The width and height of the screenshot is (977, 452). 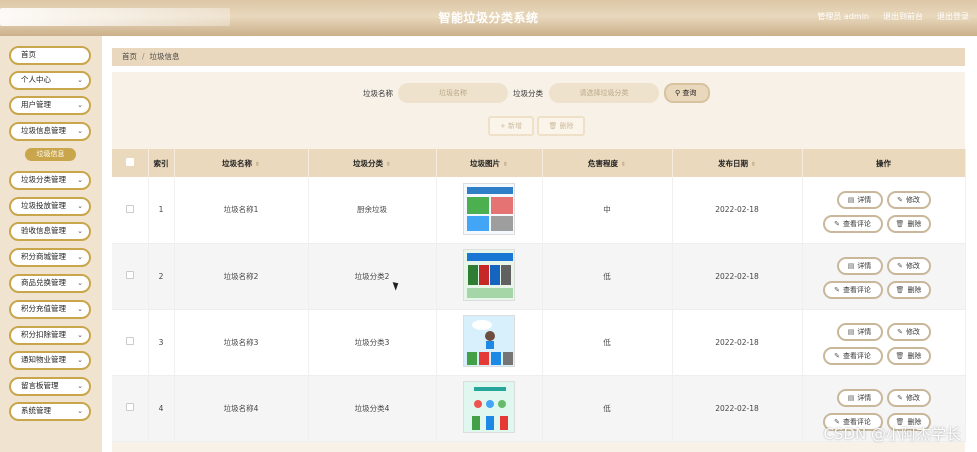 What do you see at coordinates (372, 163) in the screenshot?
I see `col-category: 垃圾分类 ⇳` at bounding box center [372, 163].